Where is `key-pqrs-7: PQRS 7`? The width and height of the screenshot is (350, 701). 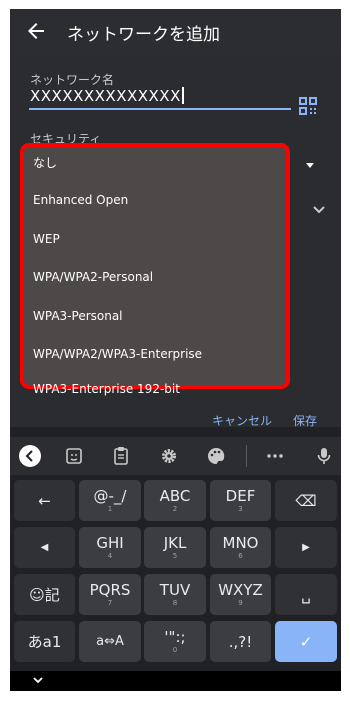 key-pqrs-7: PQRS 7 is located at coordinates (110, 594).